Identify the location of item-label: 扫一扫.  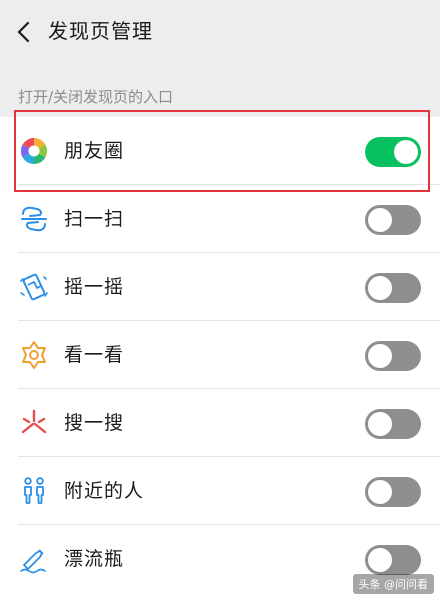
(94, 219).